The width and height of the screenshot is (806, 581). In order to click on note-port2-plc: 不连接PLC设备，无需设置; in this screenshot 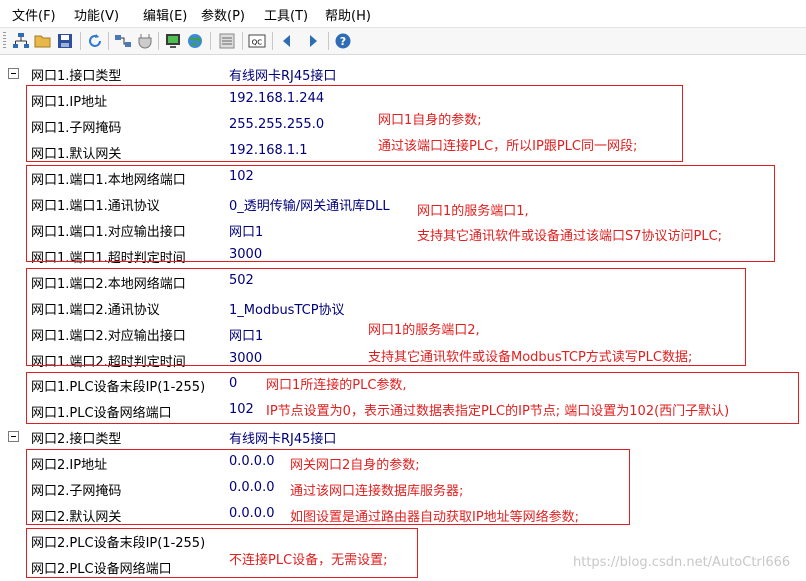, I will do `click(308, 560)`.